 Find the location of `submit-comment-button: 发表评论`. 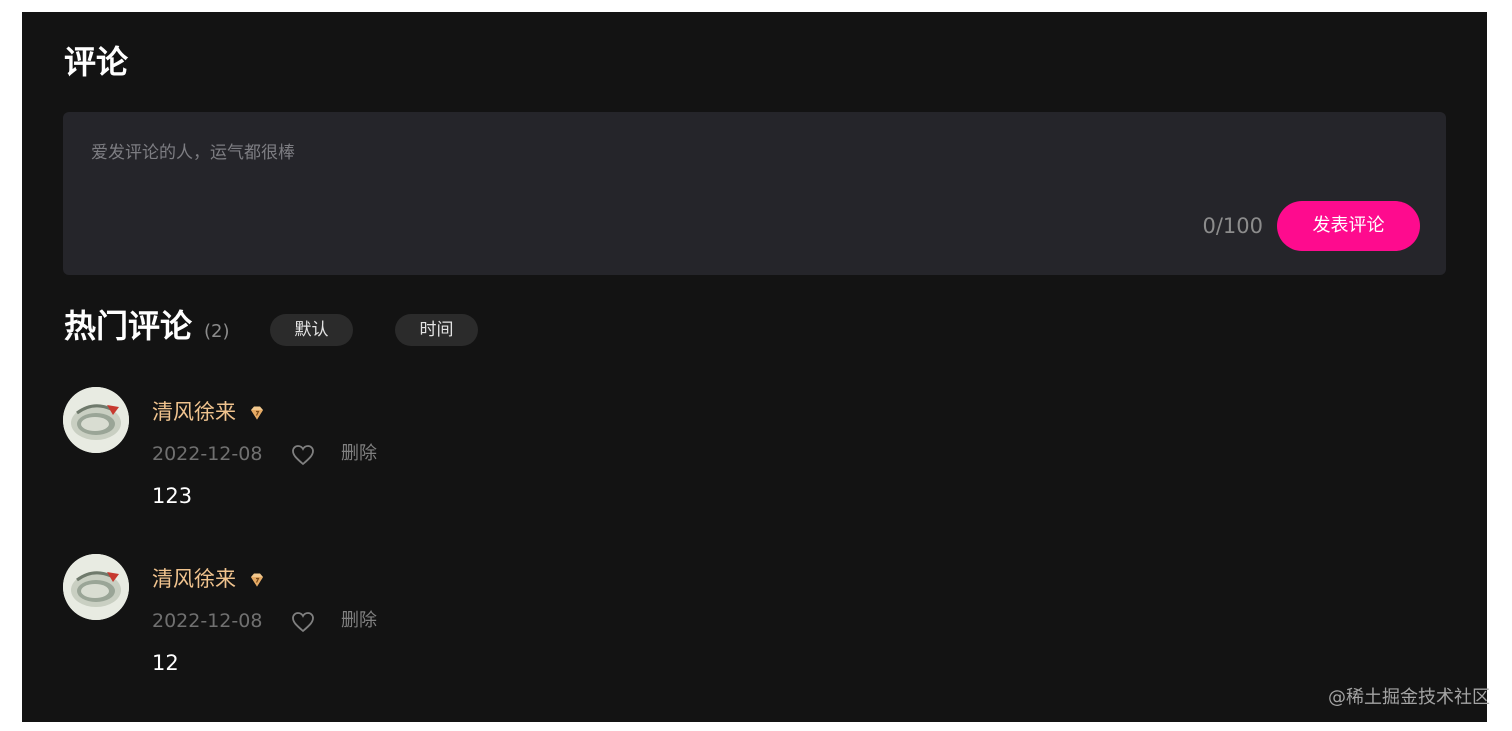

submit-comment-button: 发表评论 is located at coordinates (1348, 226).